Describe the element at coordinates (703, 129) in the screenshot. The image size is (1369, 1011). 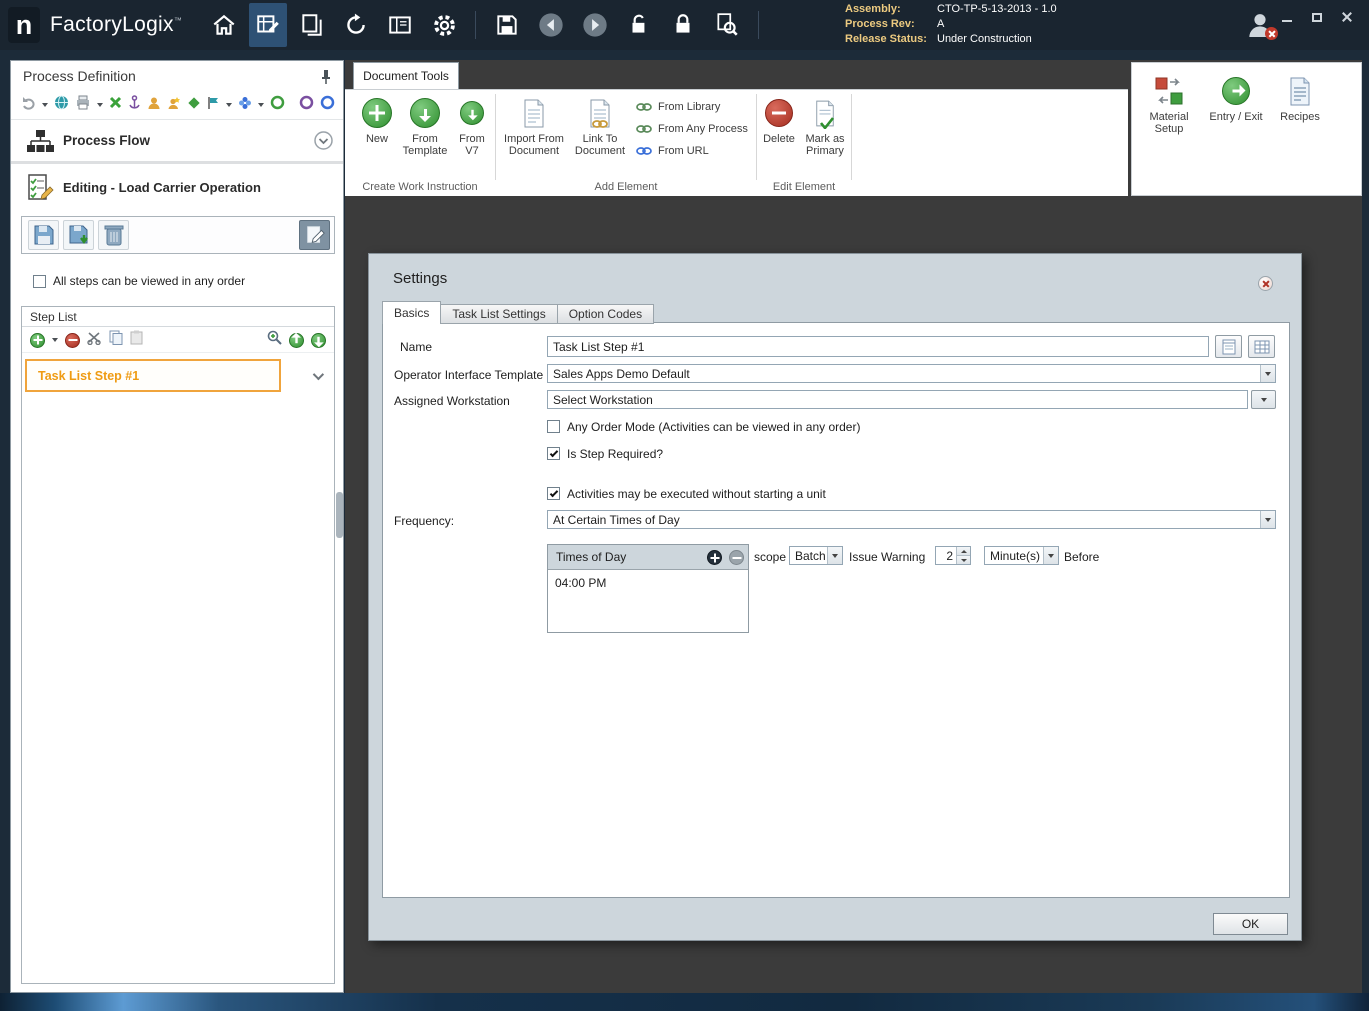
I see `from-any-process-label: From Any Process` at that location.